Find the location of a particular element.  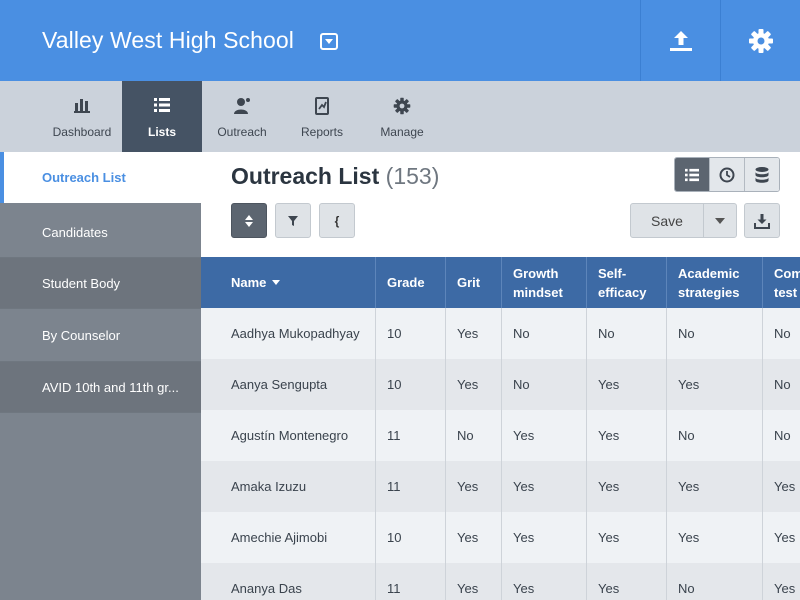

brace-button: { is located at coordinates (337, 220).